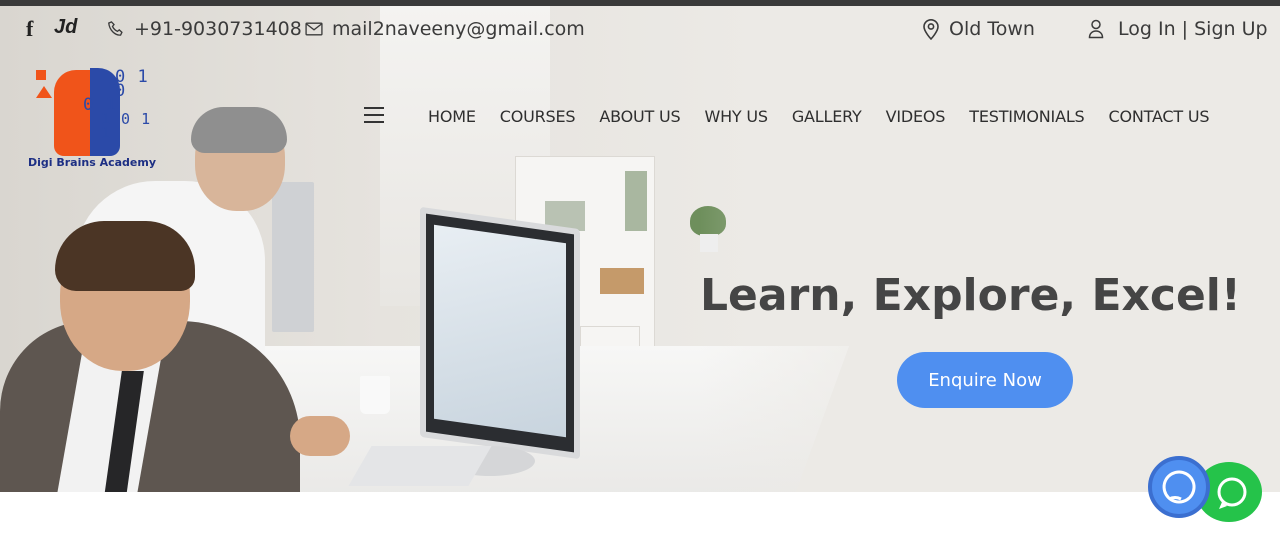 The height and width of the screenshot is (544, 1280). I want to click on nav-item-about-us: ABOUT US, so click(639, 116).